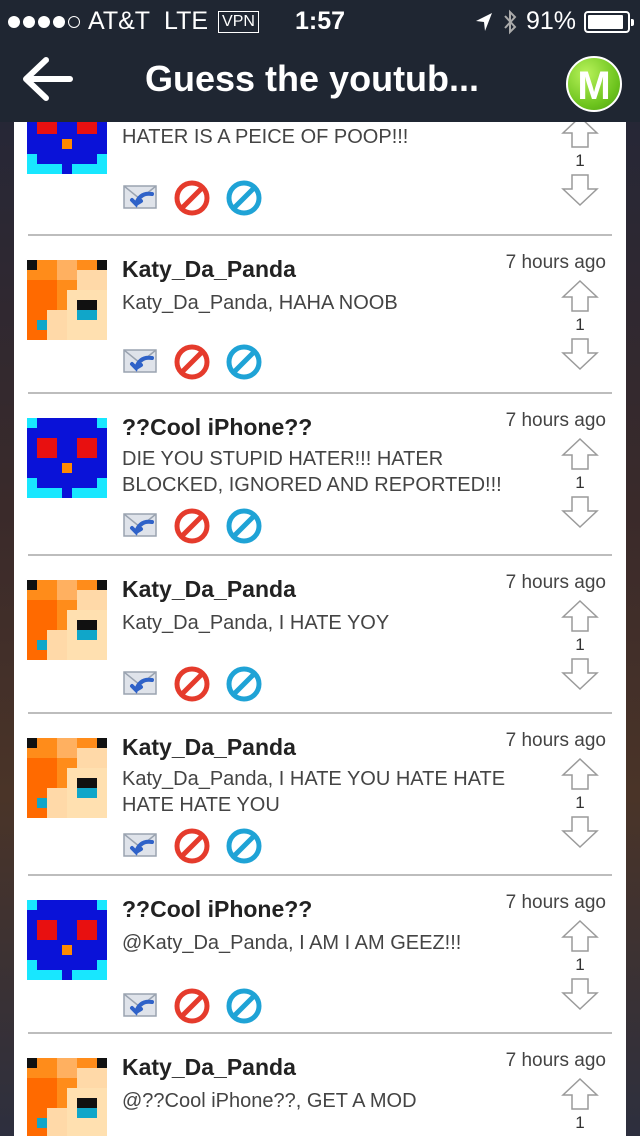 The image size is (640, 1136). What do you see at coordinates (260, 303) in the screenshot?
I see `comment-message: Katy_Da_Panda, HAHA NOOB` at bounding box center [260, 303].